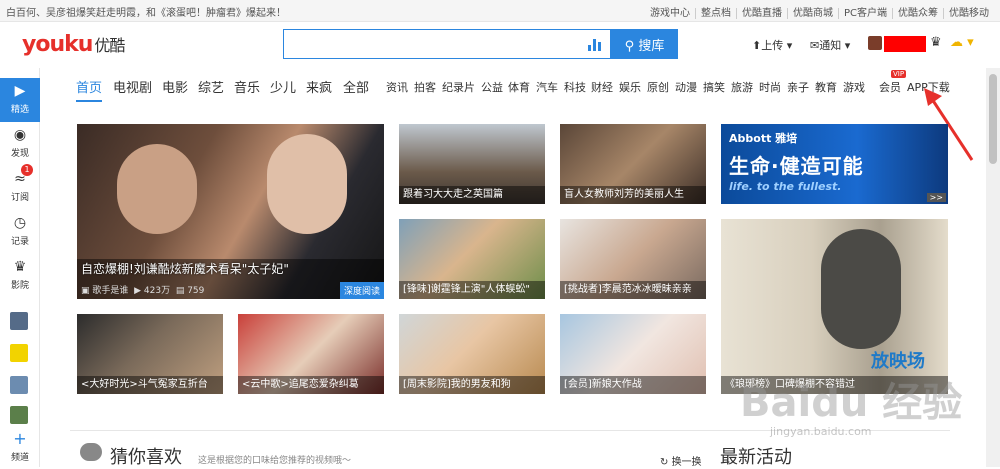  Describe the element at coordinates (132, 86) in the screenshot. I see `nav-tv: 电视剧` at that location.